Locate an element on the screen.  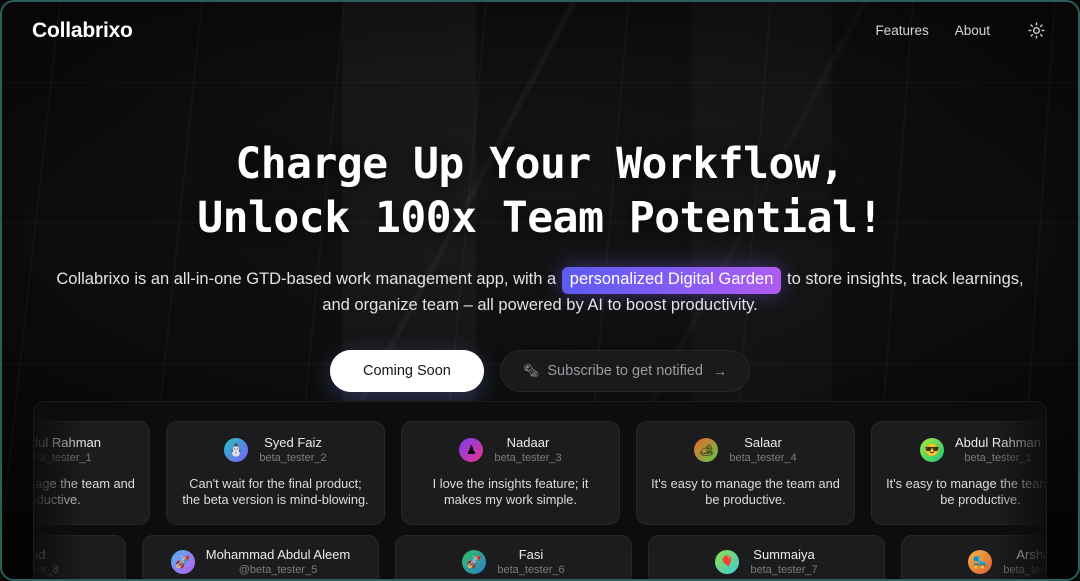
testimonial-card: 🛼Arshadbeta_tester_8 is located at coordinates (79, 557).